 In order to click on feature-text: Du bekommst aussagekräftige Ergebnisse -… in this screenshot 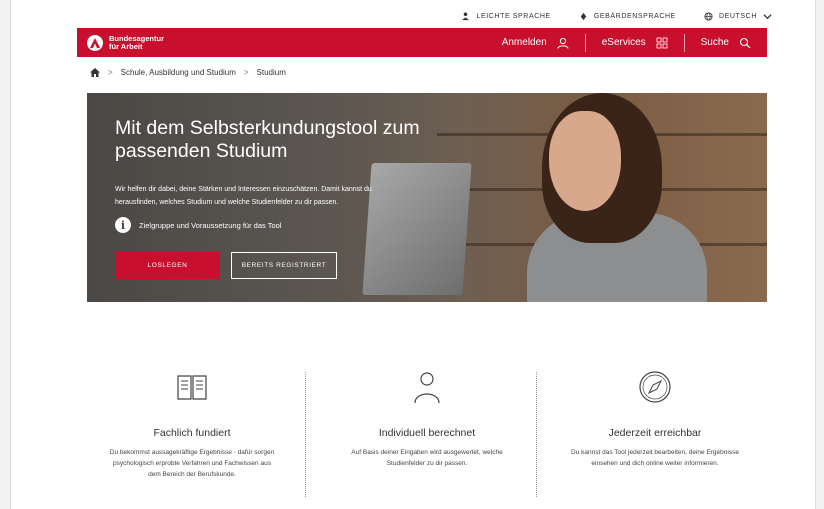, I will do `click(192, 463)`.